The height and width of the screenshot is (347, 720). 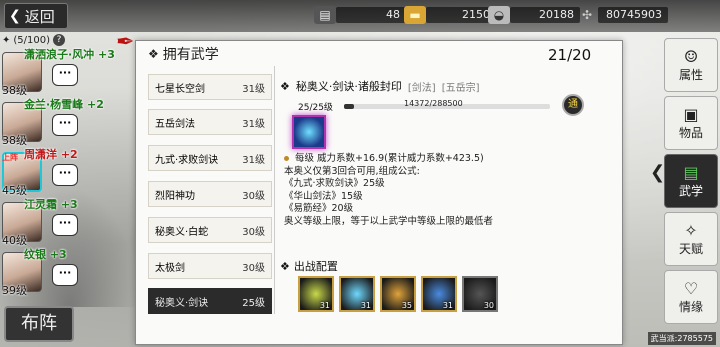 What do you see at coordinates (691, 172) in the screenshot?
I see `book-icon: ▤` at bounding box center [691, 172].